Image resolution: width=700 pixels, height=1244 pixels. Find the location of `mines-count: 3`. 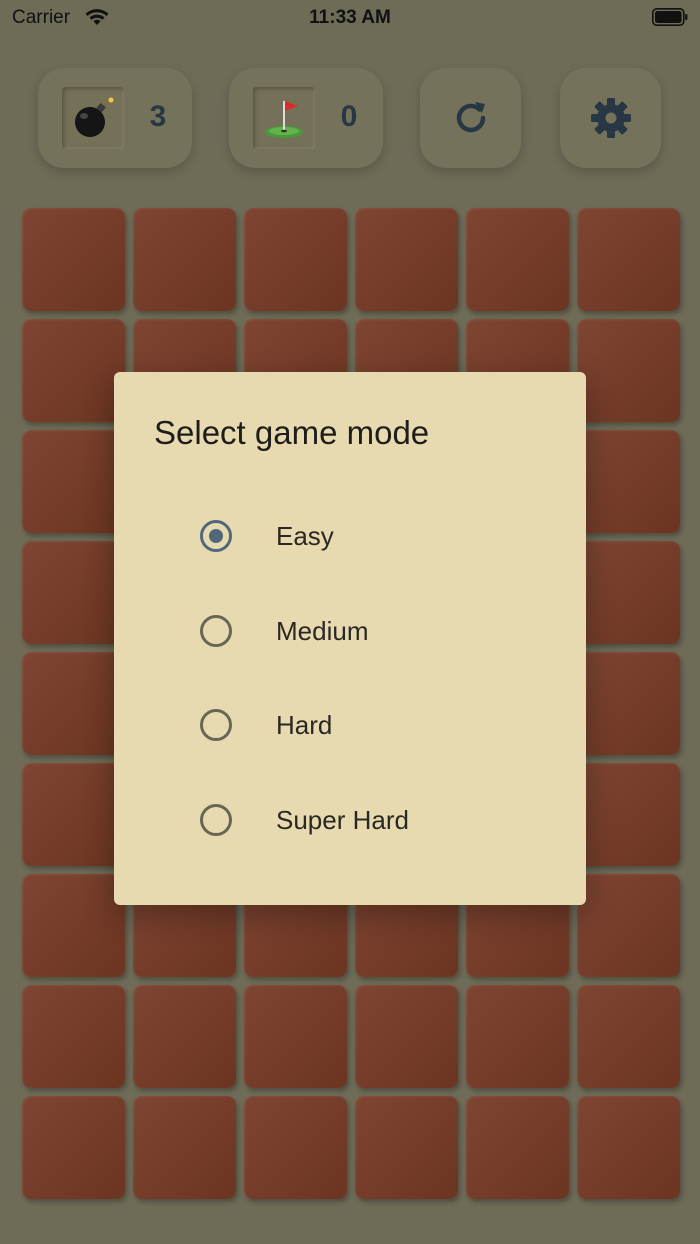

mines-count: 3 is located at coordinates (158, 116).